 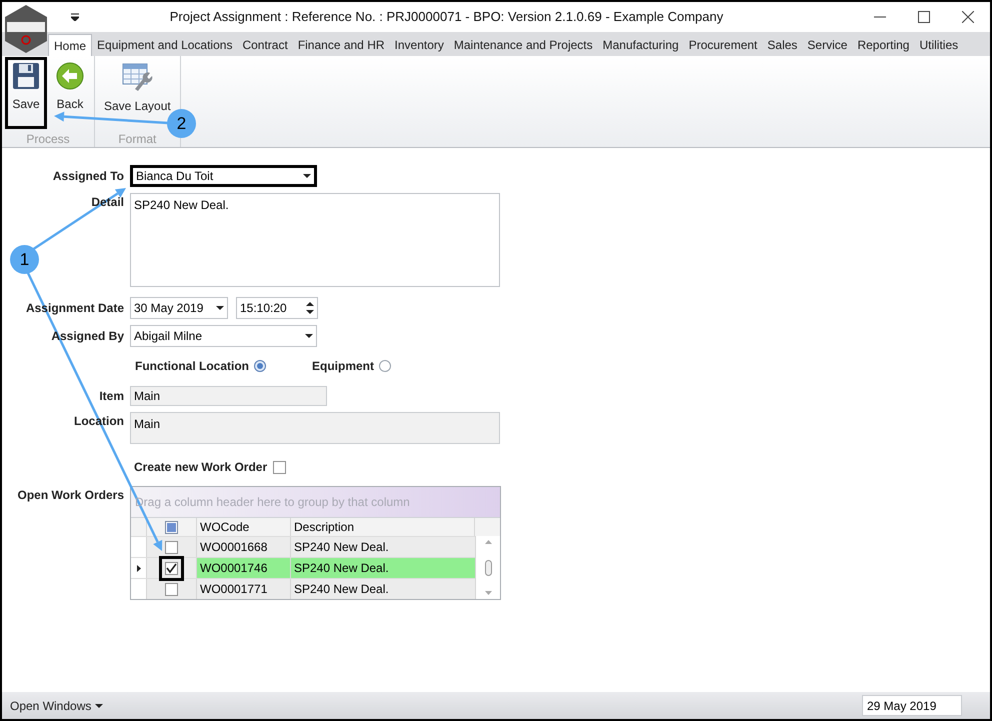 What do you see at coordinates (244, 527) in the screenshot?
I see `column-header: WOCode` at bounding box center [244, 527].